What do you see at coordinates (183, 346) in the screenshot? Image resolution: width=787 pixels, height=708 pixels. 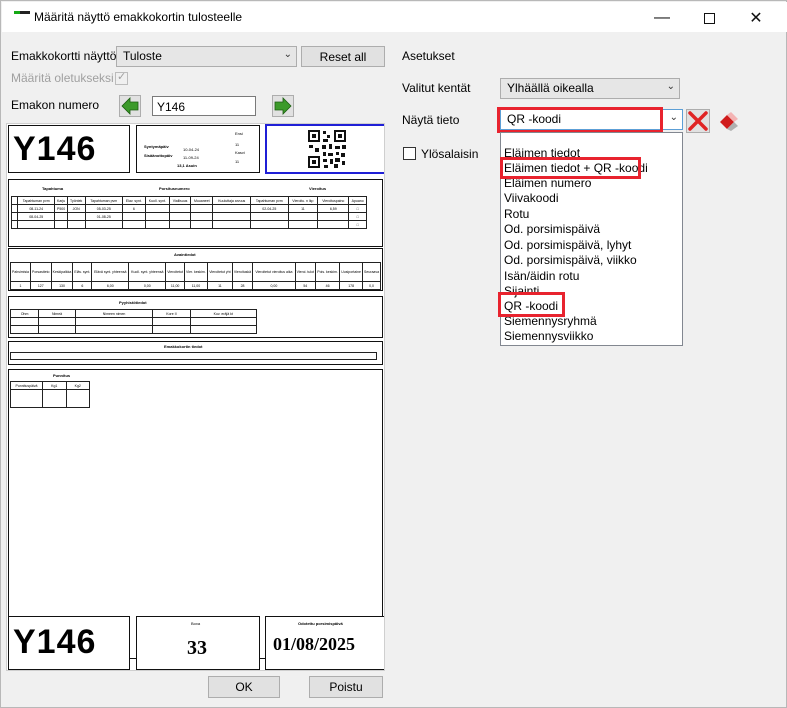 I see `preview-table-header: Emakkokortin tiedot` at bounding box center [183, 346].